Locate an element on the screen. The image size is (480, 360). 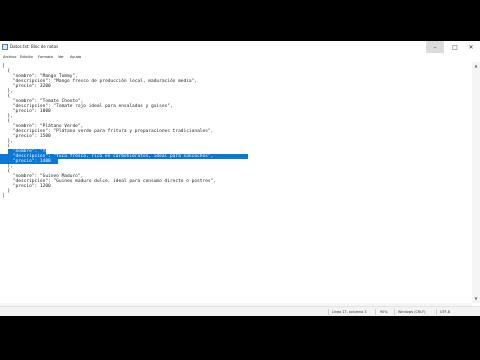
menu-ver: Ver is located at coordinates (61, 57).